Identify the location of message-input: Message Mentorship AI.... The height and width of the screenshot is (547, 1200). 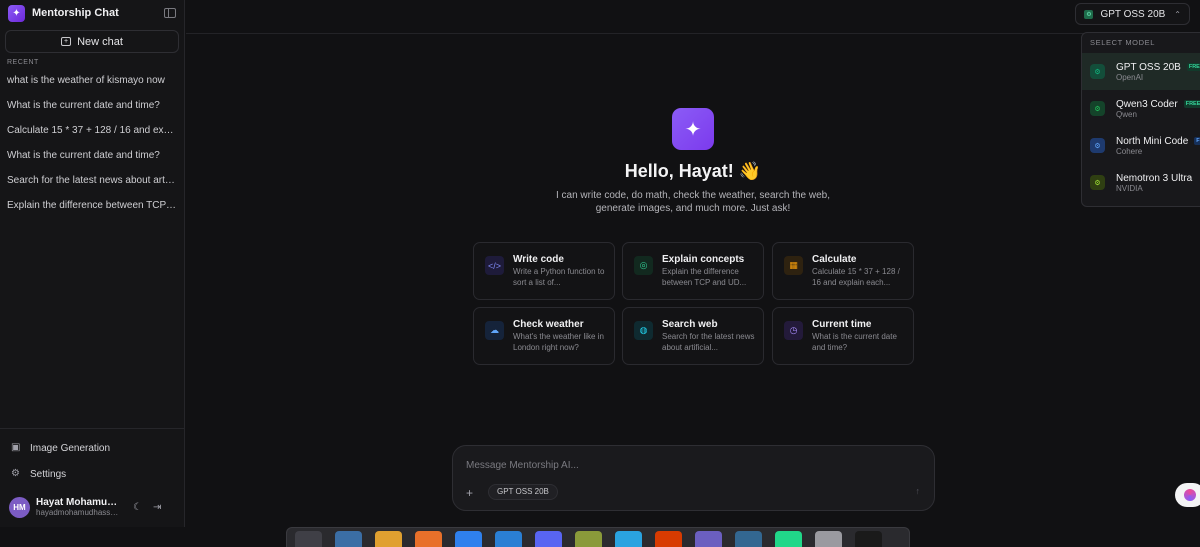
(522, 465).